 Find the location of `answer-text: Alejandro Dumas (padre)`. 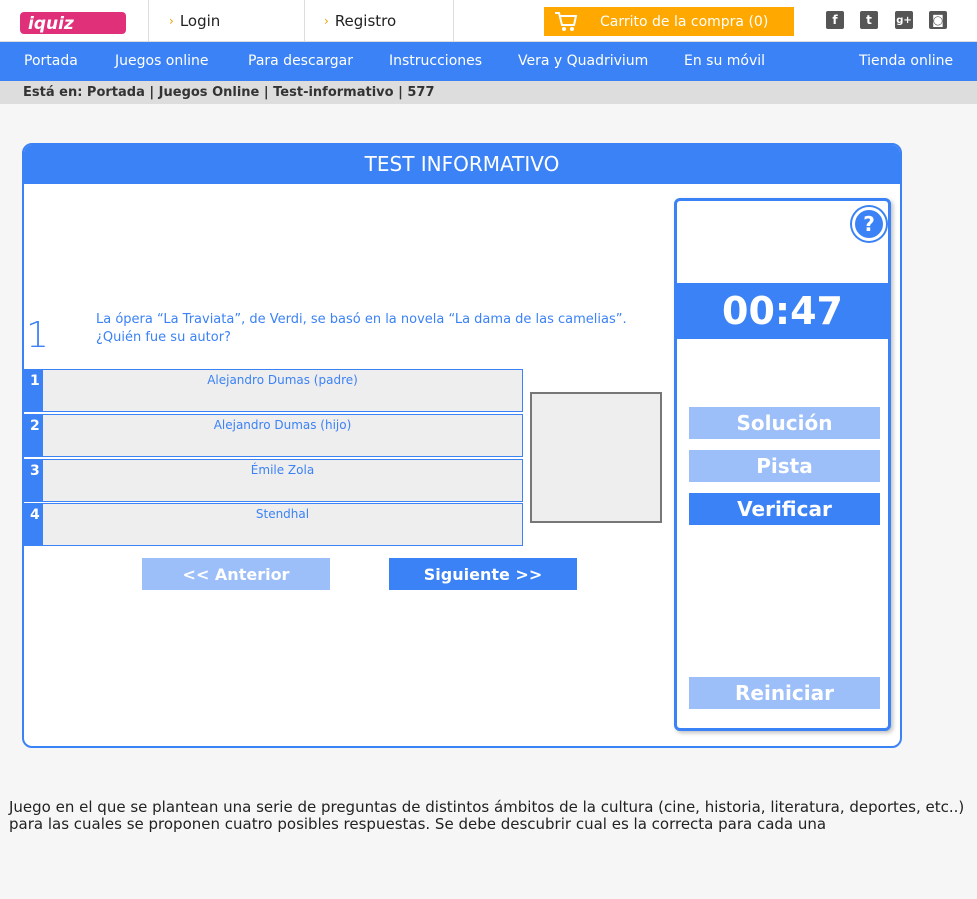

answer-text: Alejandro Dumas (padre) is located at coordinates (282, 390).